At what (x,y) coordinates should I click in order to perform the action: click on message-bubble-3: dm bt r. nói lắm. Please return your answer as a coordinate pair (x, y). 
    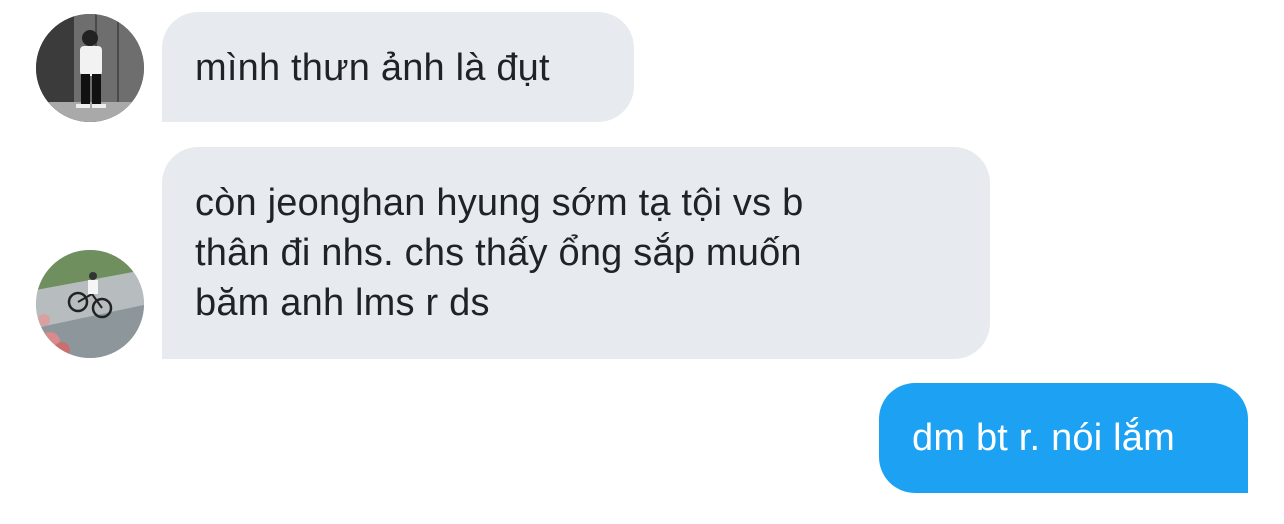
    Looking at the image, I should click on (1063, 438).